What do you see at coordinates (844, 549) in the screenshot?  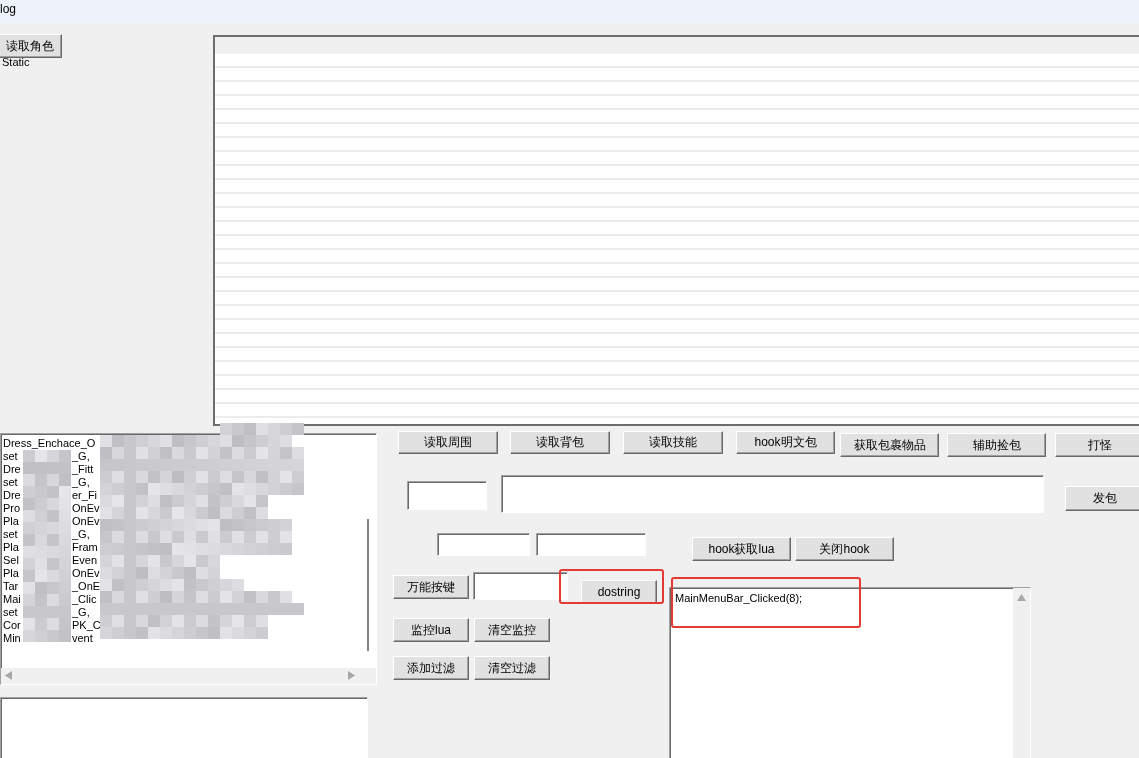 I see `hook-button: 关闭hook` at bounding box center [844, 549].